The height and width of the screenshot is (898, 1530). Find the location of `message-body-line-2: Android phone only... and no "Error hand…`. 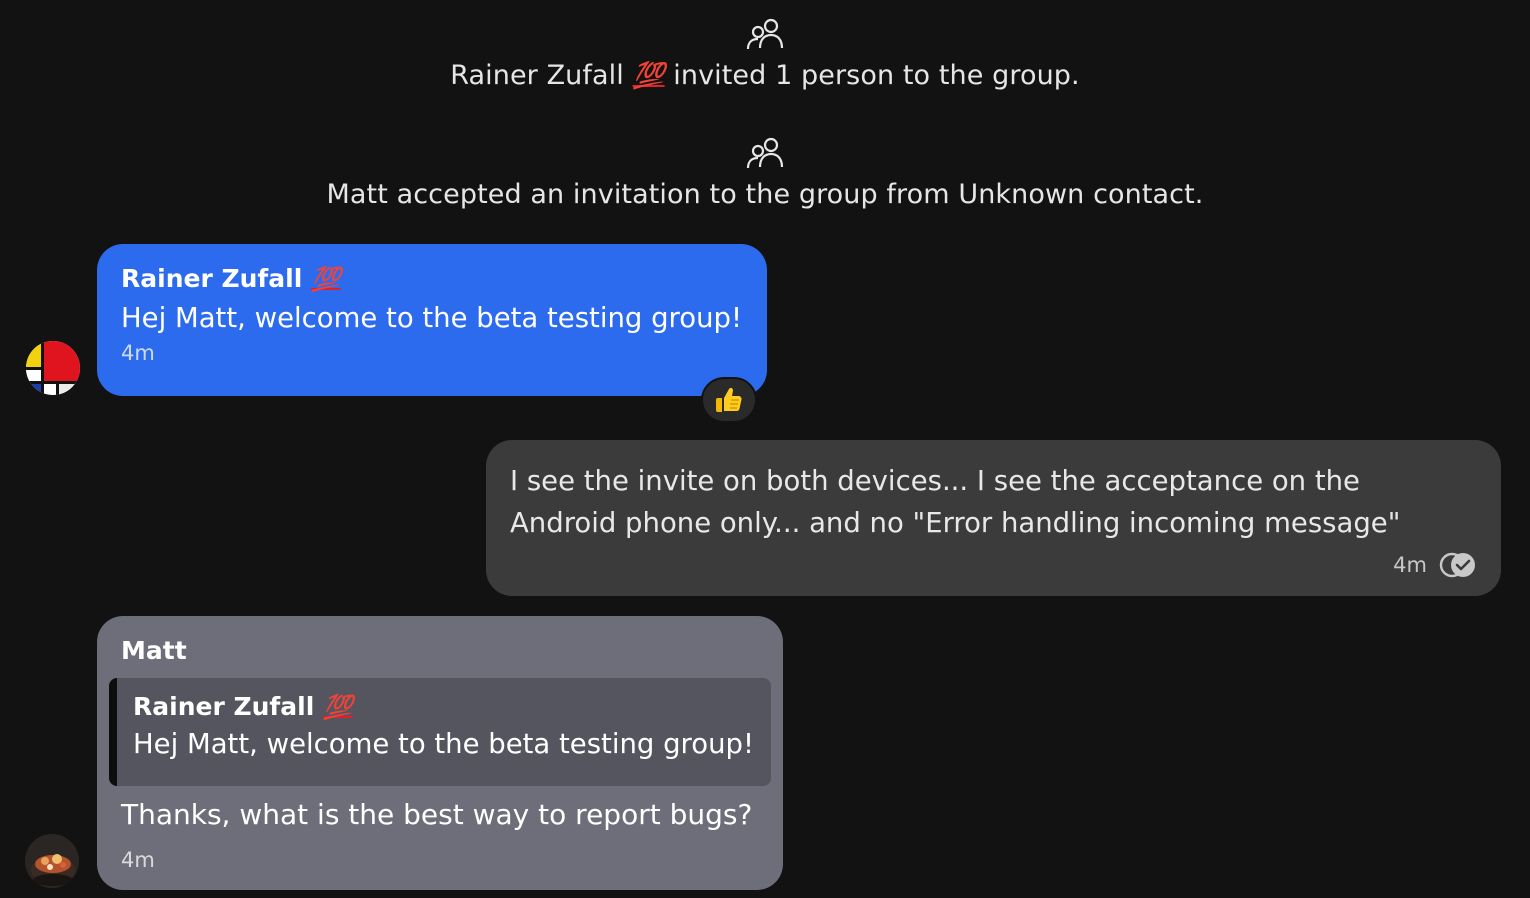

message-body-line-2: Android phone only... and no "Error hand… is located at coordinates (955, 523).